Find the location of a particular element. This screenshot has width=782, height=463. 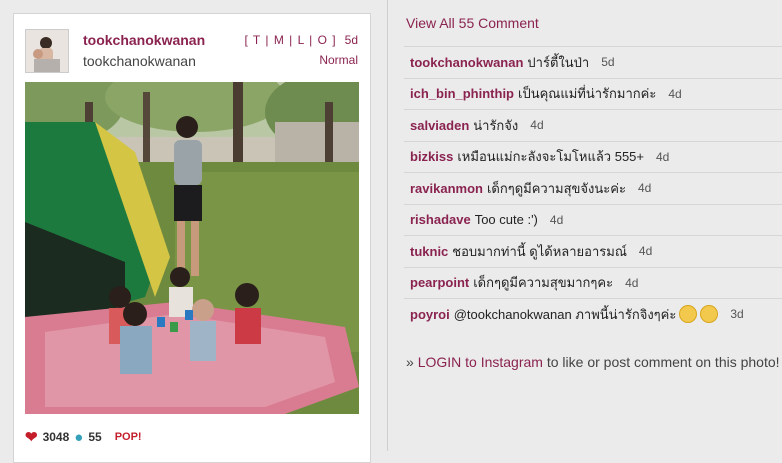

pop-badge: POP! is located at coordinates (128, 437).